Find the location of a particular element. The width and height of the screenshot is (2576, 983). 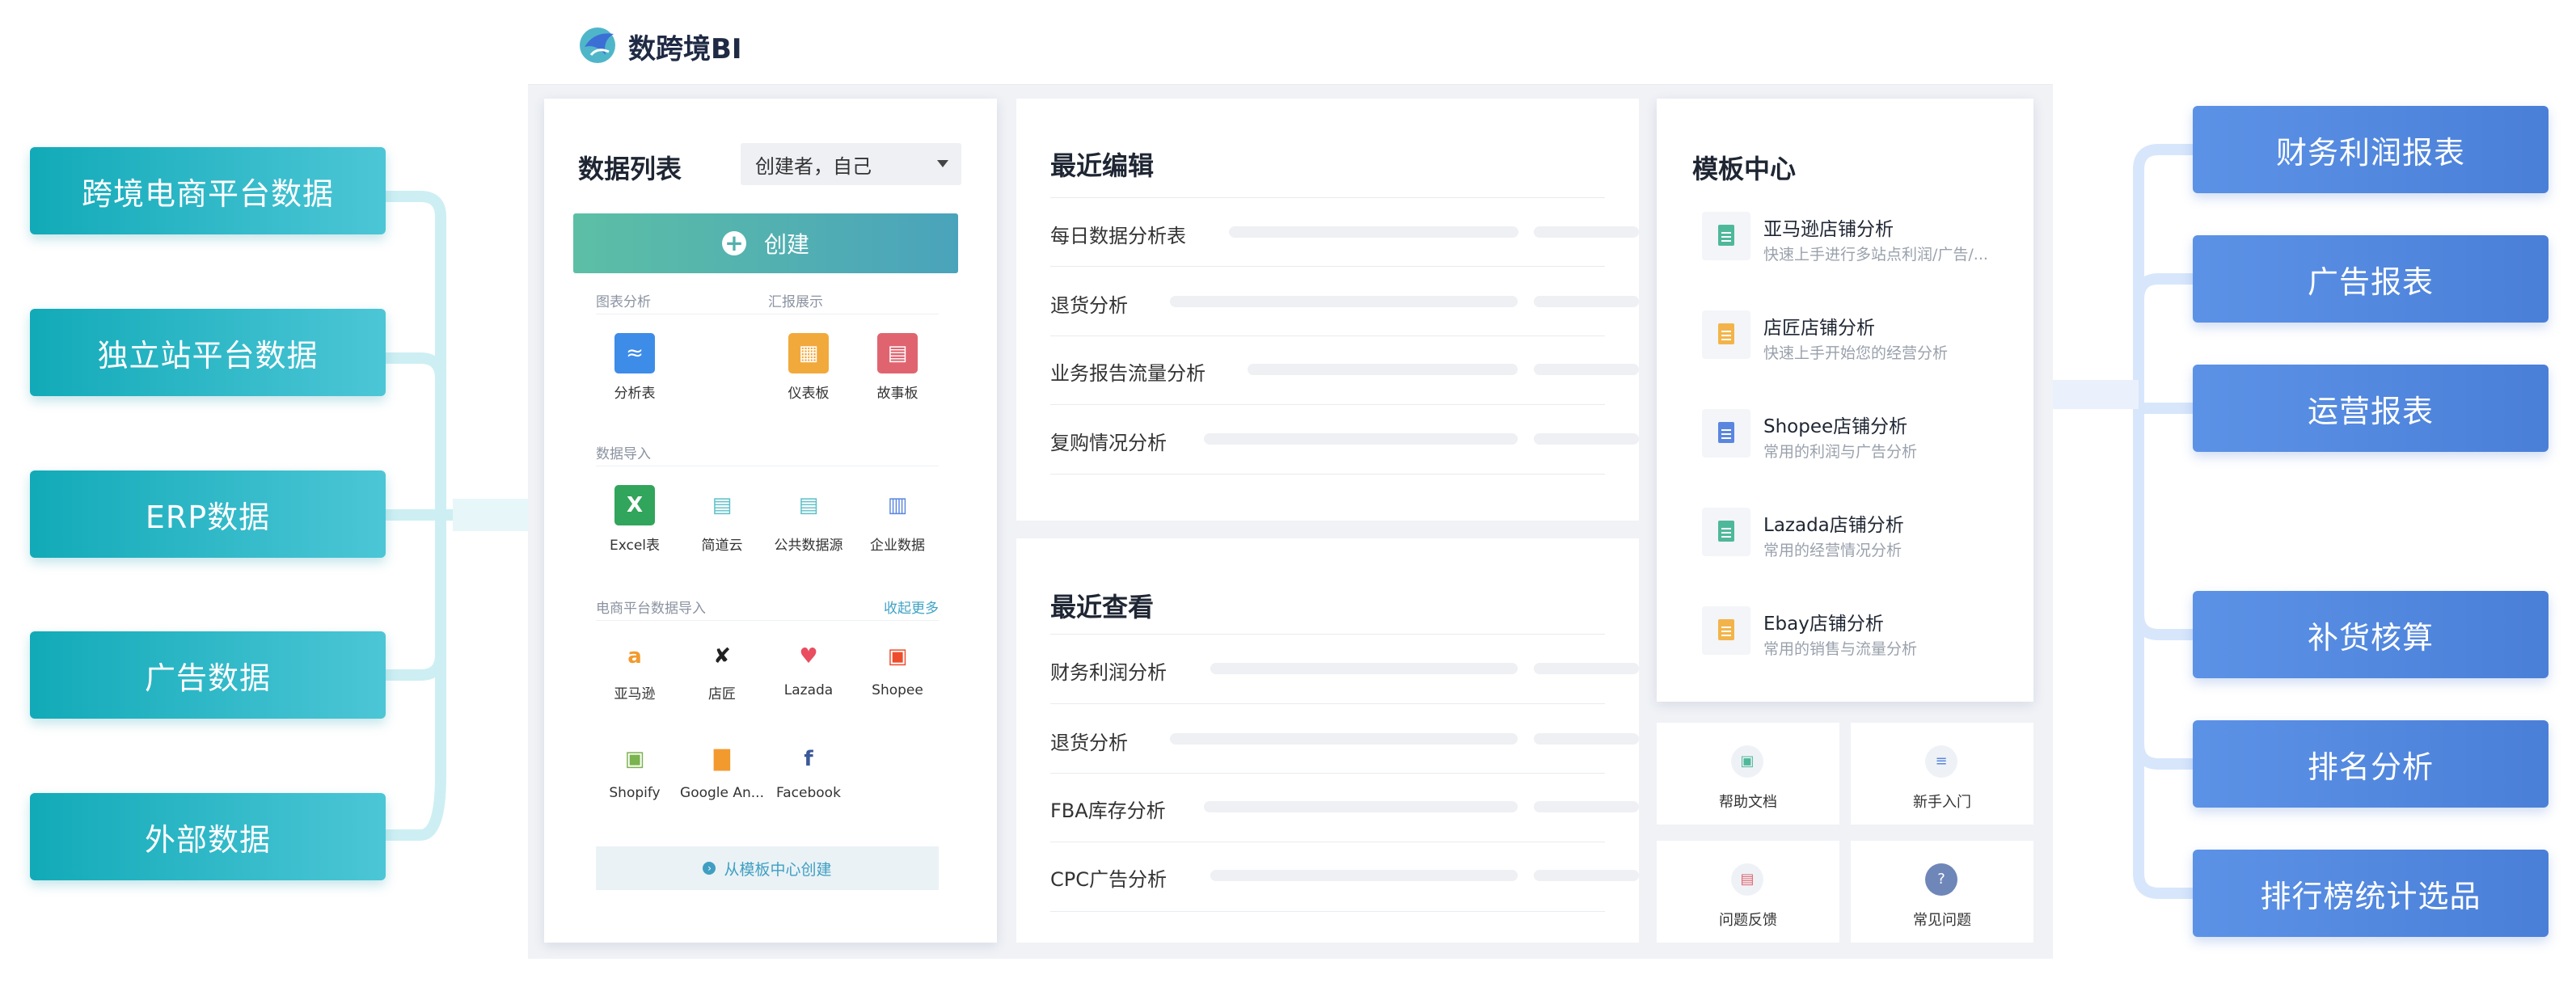

facebook-icon: f is located at coordinates (808, 759).